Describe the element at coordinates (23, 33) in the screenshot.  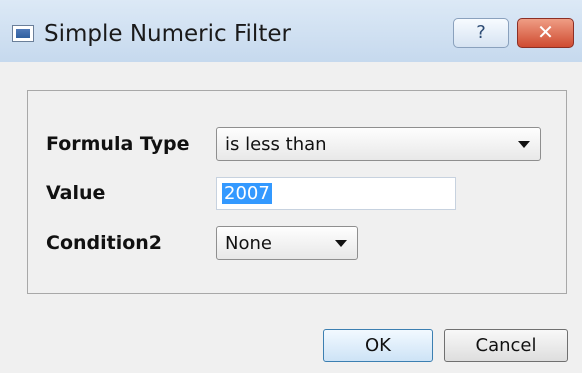
I see `app-window-icon` at that location.